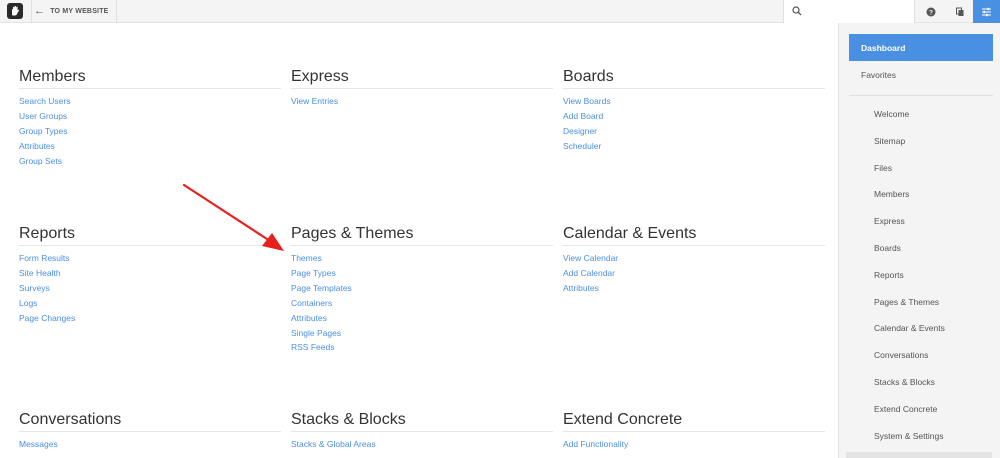 The image size is (1000, 458). What do you see at coordinates (422, 273) in the screenshot?
I see `link-page-types: Page Types` at bounding box center [422, 273].